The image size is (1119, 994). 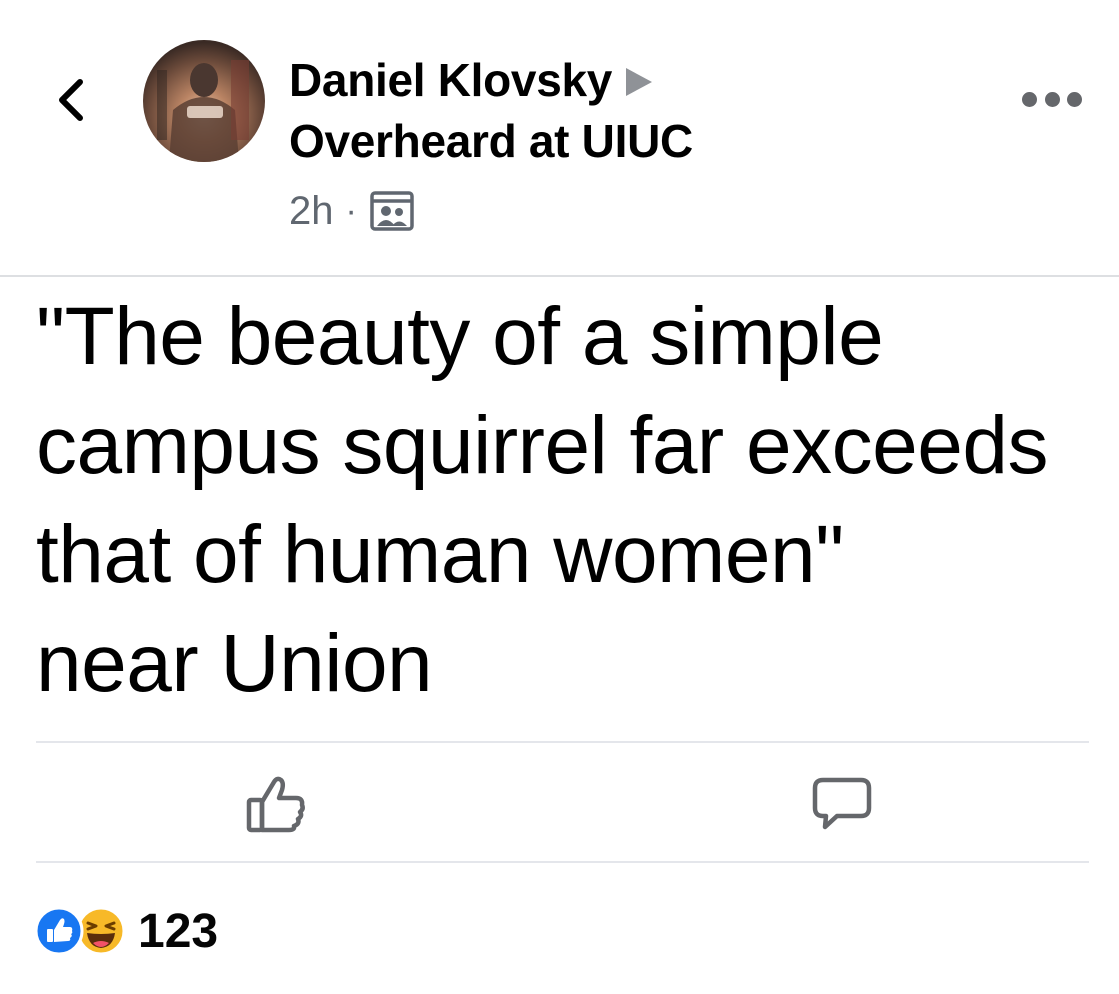 I want to click on comment-bubble-icon, so click(x=842, y=803).